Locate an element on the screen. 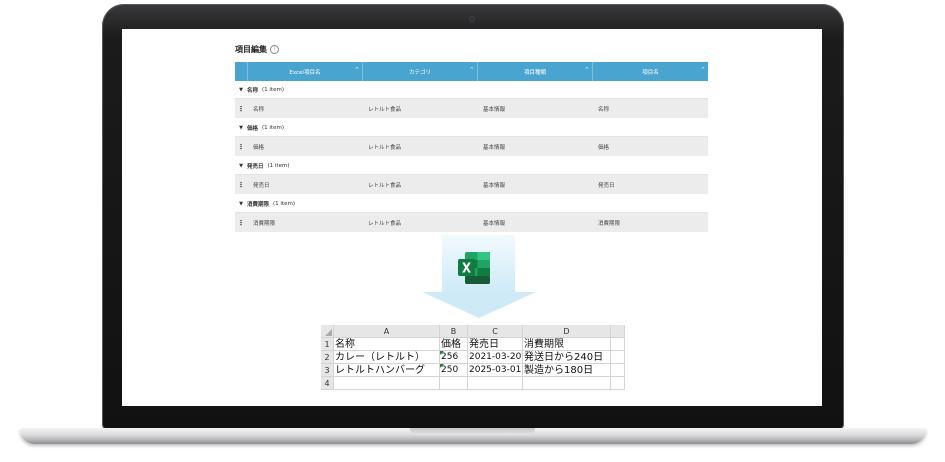  column-header-item-type: 項目種類 ^ is located at coordinates (535, 71).